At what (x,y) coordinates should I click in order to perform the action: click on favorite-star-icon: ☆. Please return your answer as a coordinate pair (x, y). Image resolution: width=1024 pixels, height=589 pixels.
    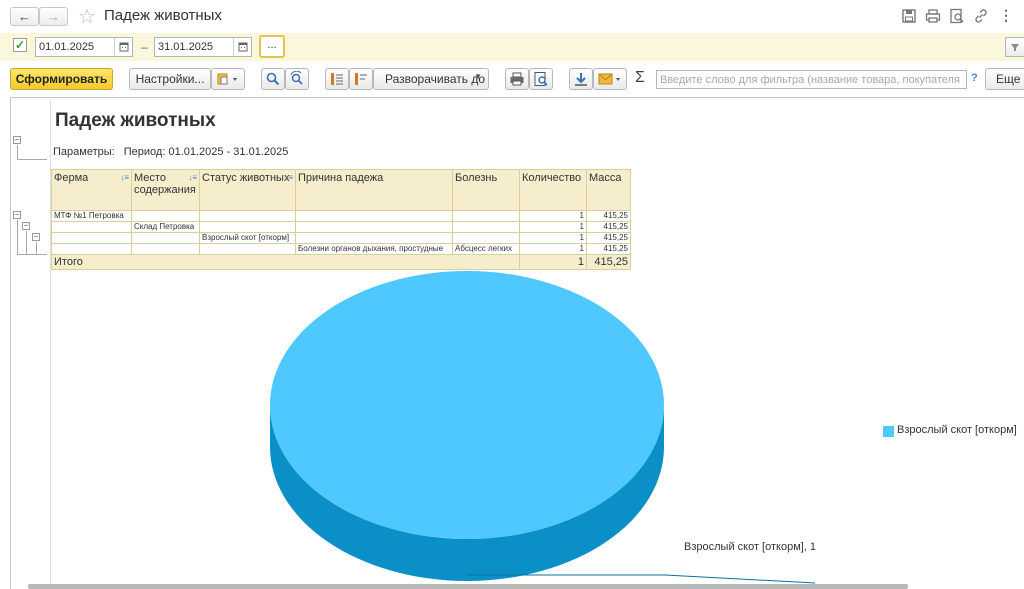
    Looking at the image, I should click on (87, 16).